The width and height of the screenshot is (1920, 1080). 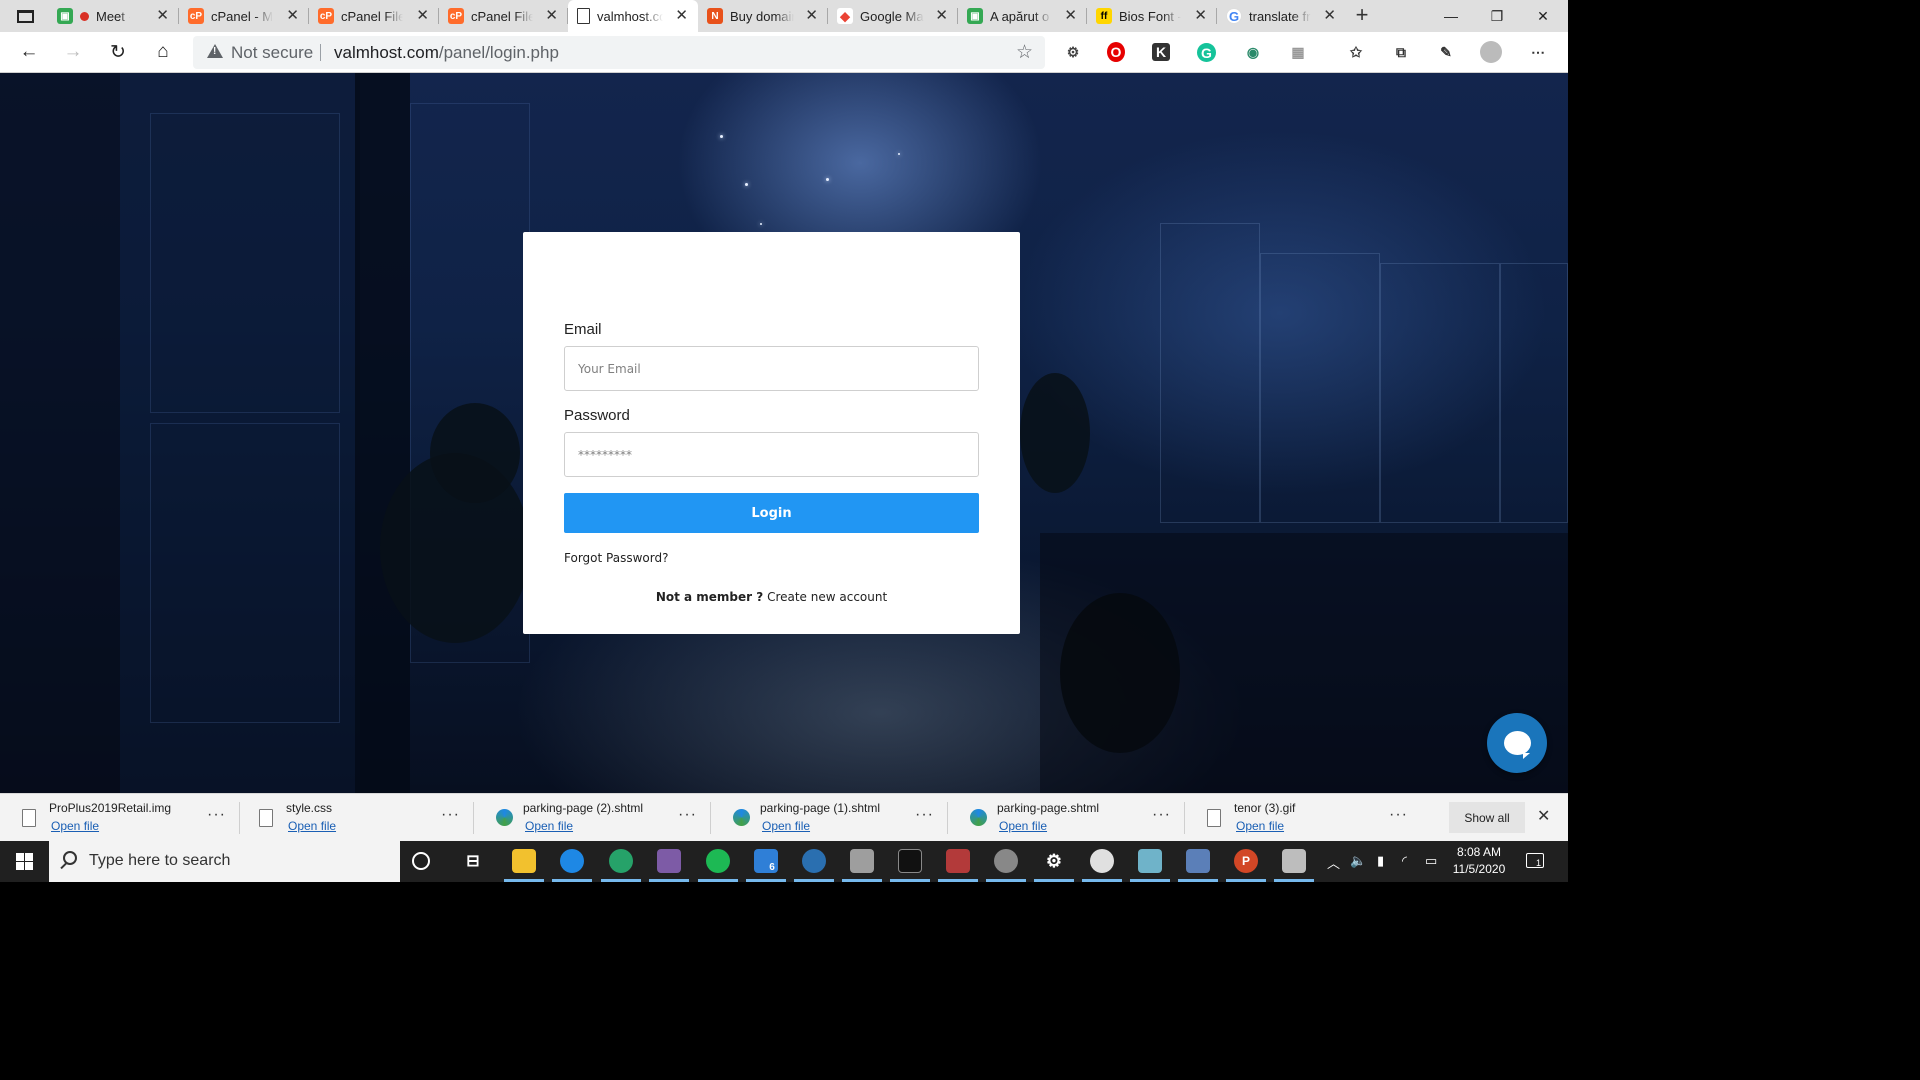 What do you see at coordinates (1073, 52) in the screenshot?
I see `robot-extension-icon: ⚙` at bounding box center [1073, 52].